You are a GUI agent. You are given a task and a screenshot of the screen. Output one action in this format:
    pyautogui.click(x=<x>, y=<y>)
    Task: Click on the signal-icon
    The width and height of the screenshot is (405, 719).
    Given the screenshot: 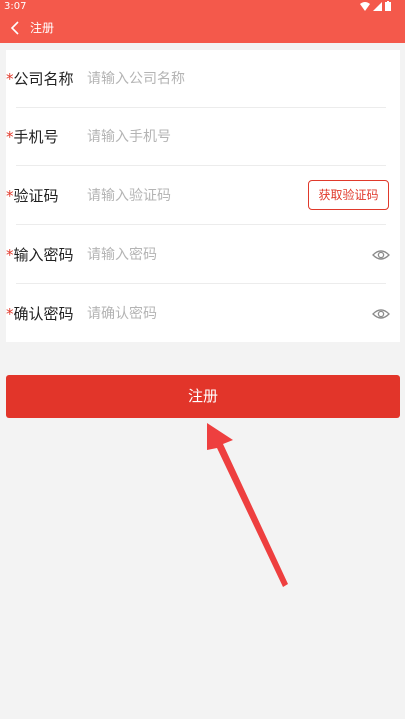 What is the action you would take?
    pyautogui.click(x=377, y=6)
    